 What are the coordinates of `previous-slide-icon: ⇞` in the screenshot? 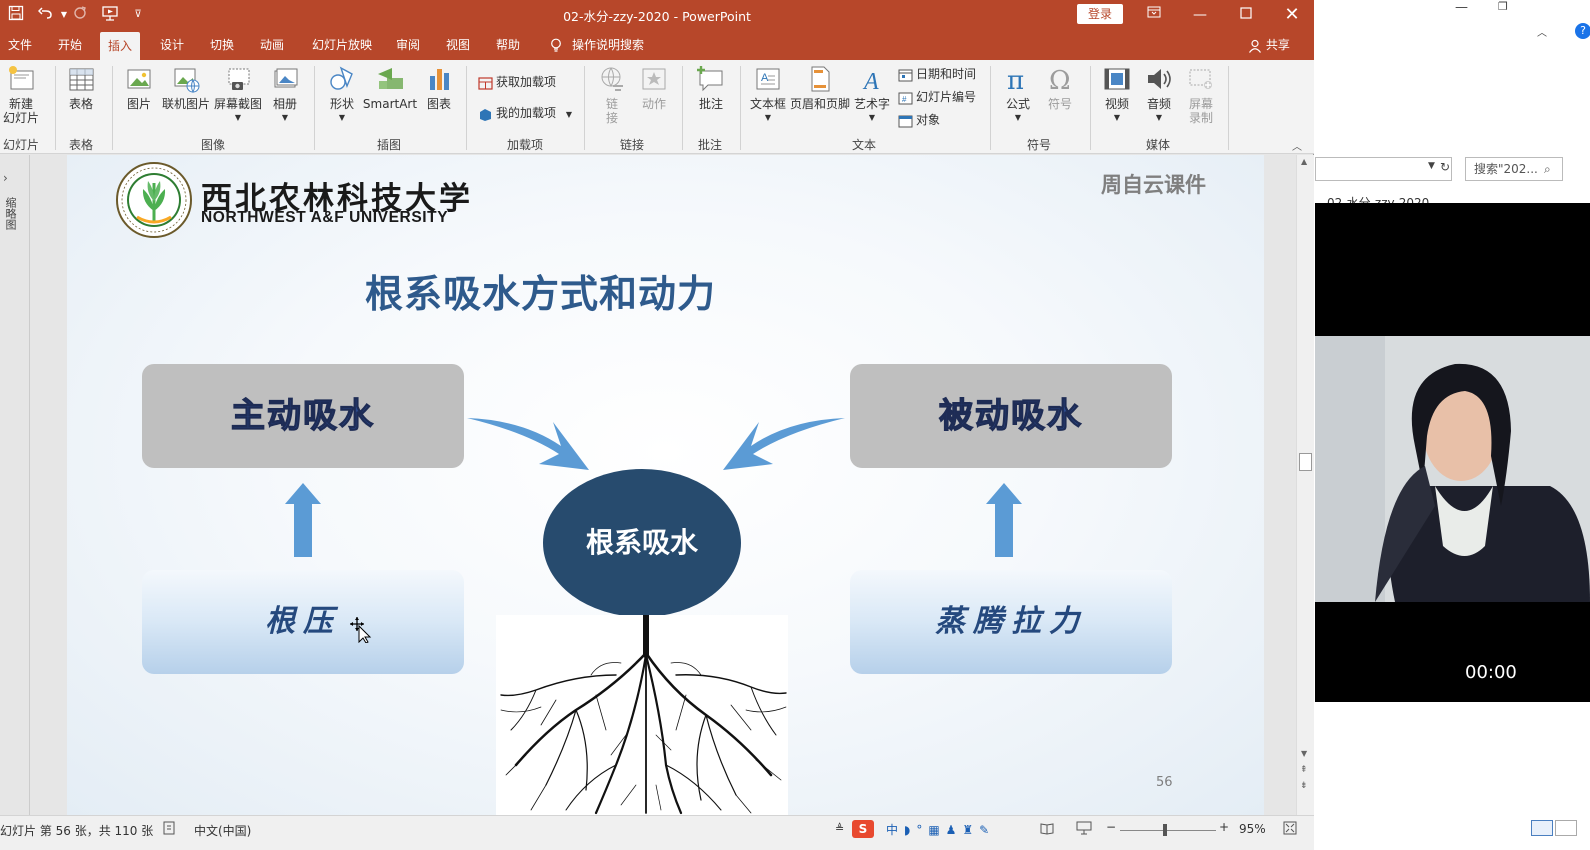 It's located at (1304, 770).